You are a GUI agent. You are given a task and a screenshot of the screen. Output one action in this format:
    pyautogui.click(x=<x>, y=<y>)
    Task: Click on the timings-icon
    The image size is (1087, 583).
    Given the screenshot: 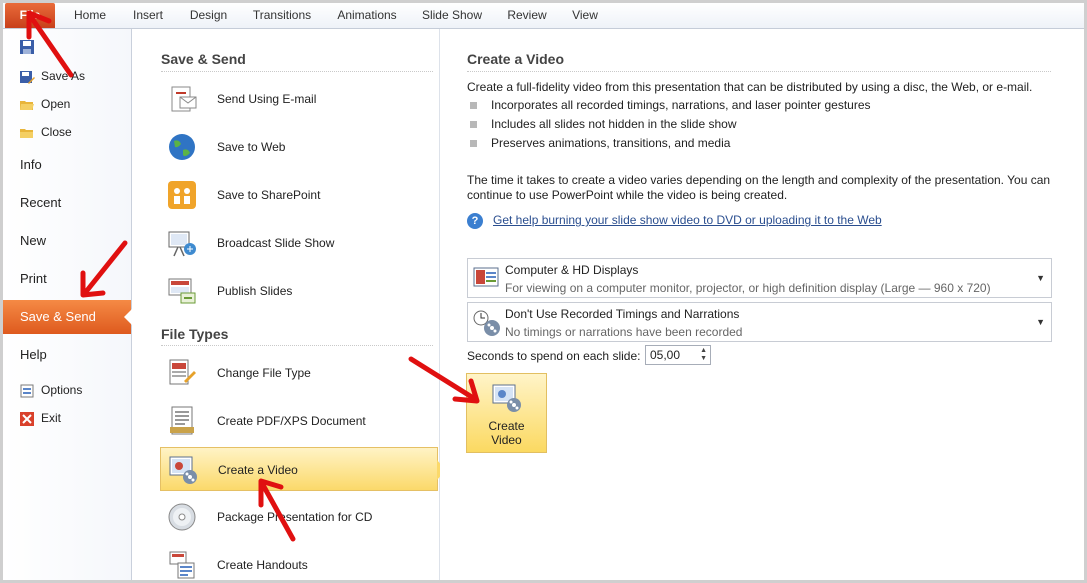 What is the action you would take?
    pyautogui.click(x=486, y=323)
    